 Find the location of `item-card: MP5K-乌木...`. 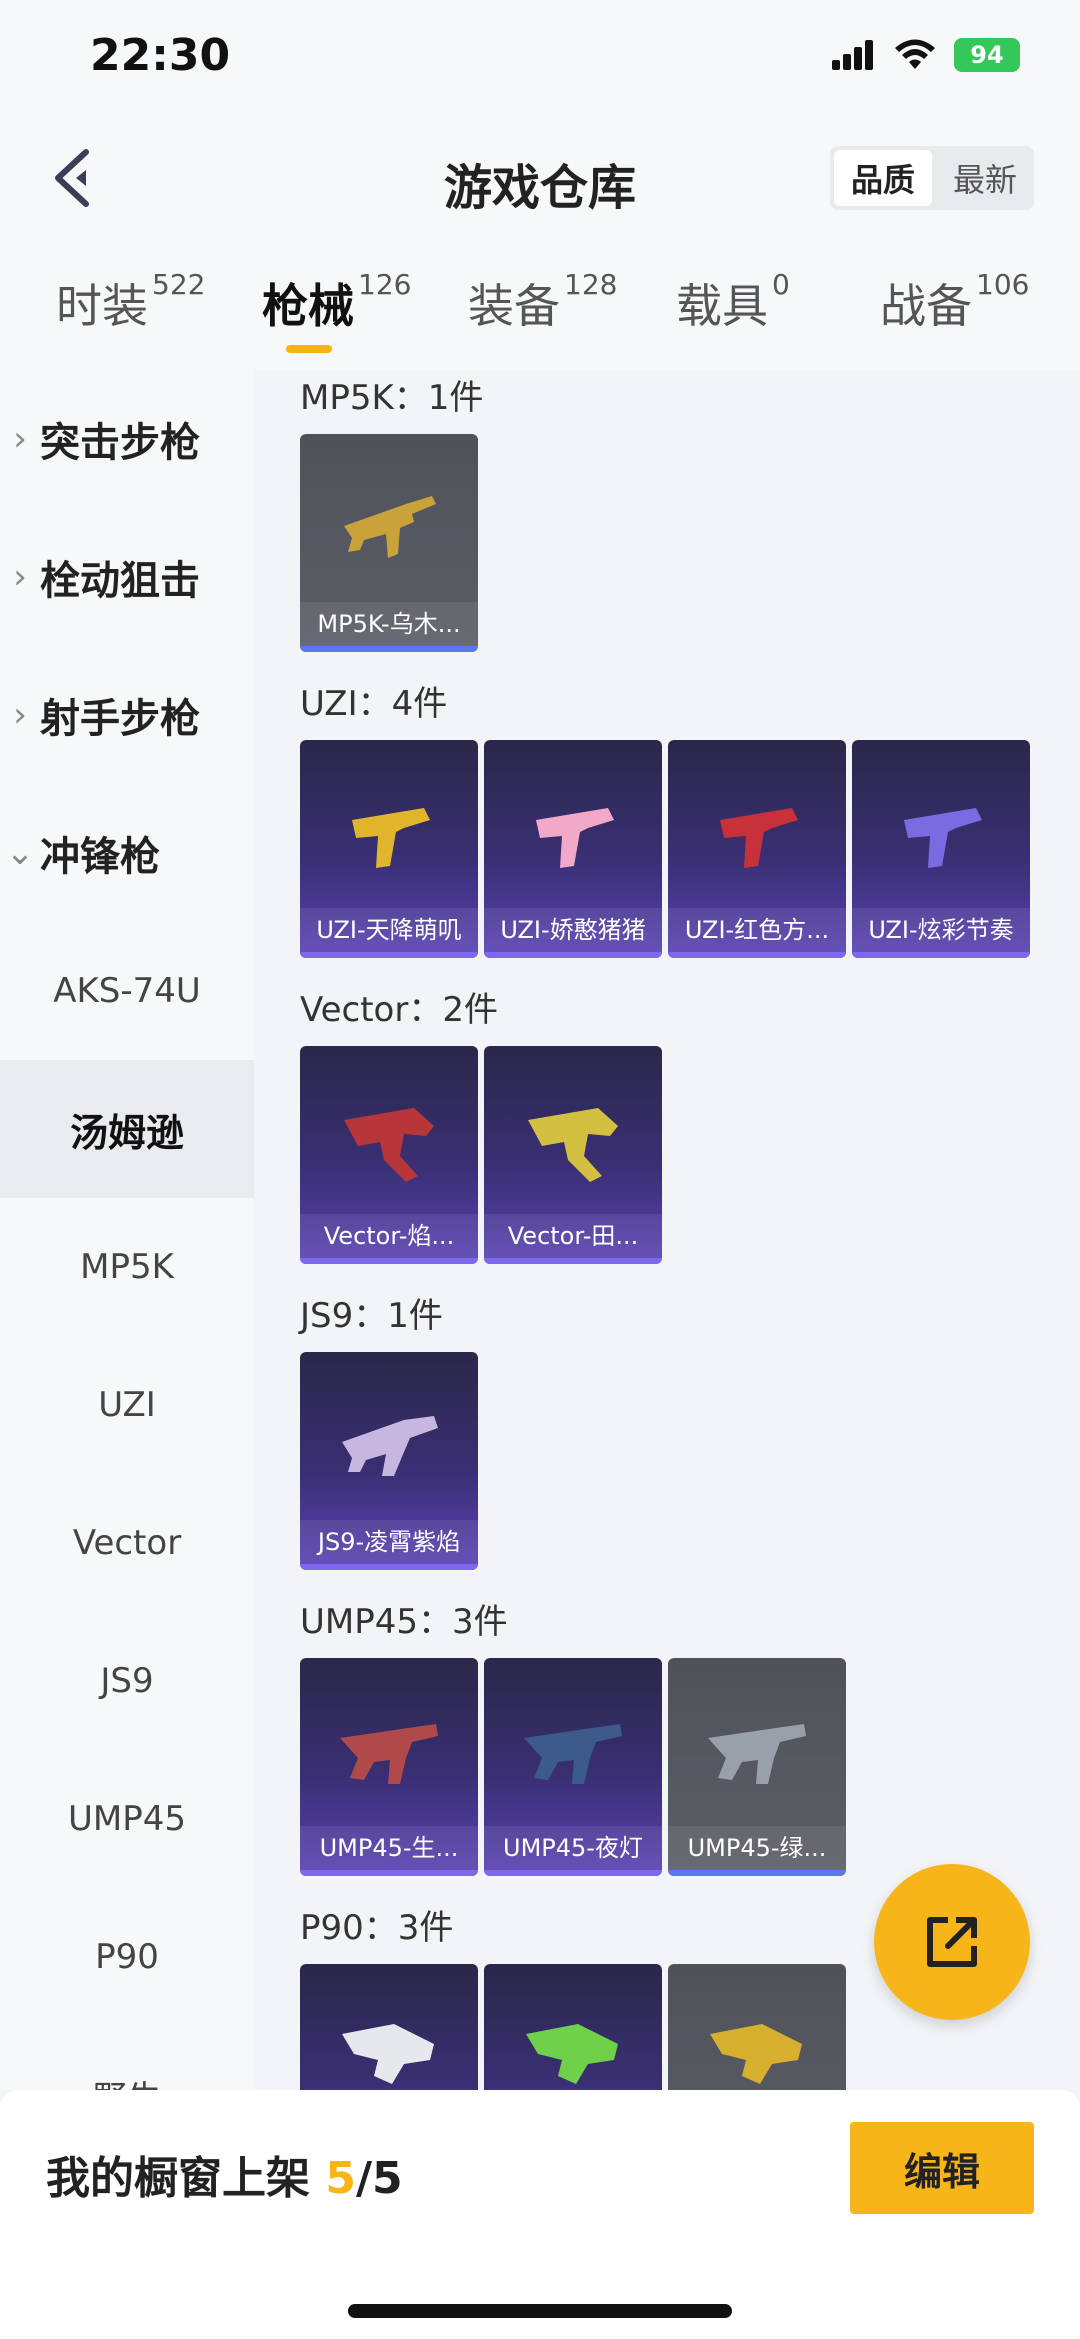

item-card: MP5K-乌木... is located at coordinates (389, 543).